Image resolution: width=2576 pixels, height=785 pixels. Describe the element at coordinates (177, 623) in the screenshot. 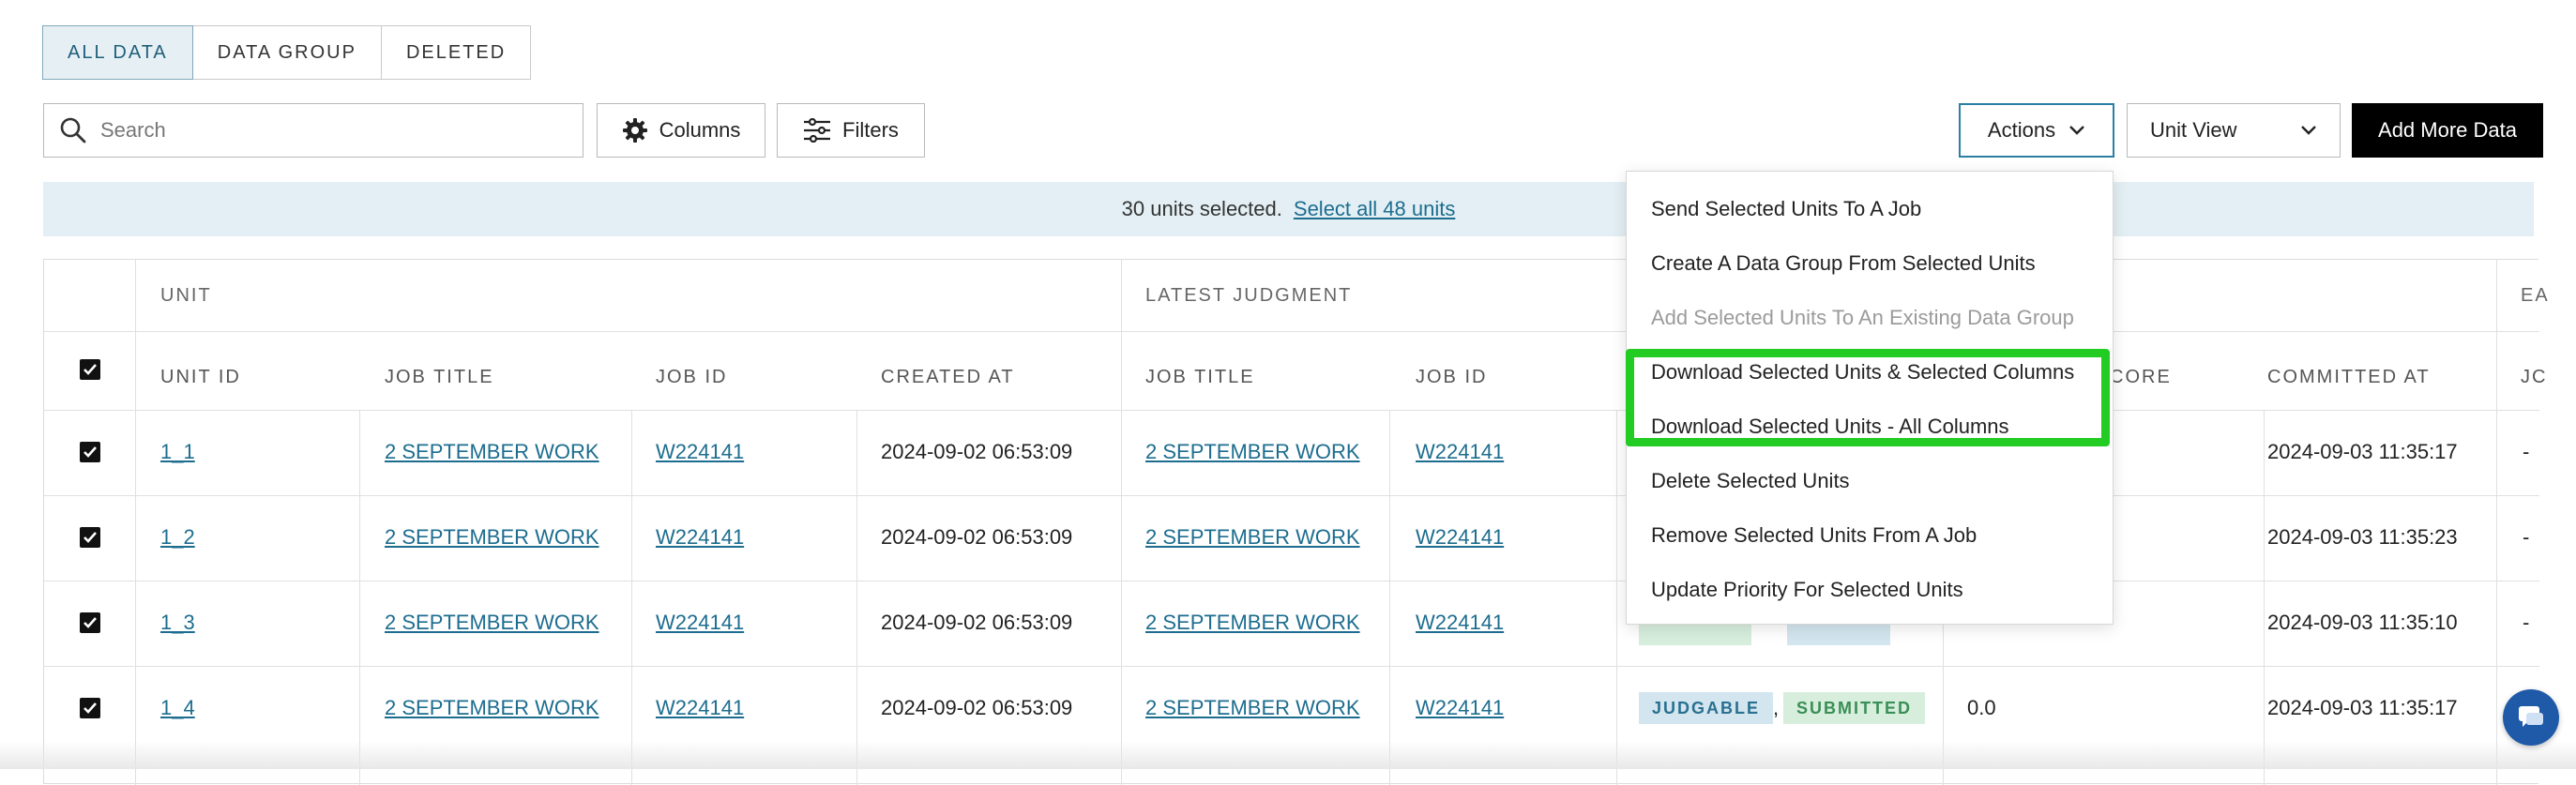

I see `unit-id-link: 1_3` at that location.